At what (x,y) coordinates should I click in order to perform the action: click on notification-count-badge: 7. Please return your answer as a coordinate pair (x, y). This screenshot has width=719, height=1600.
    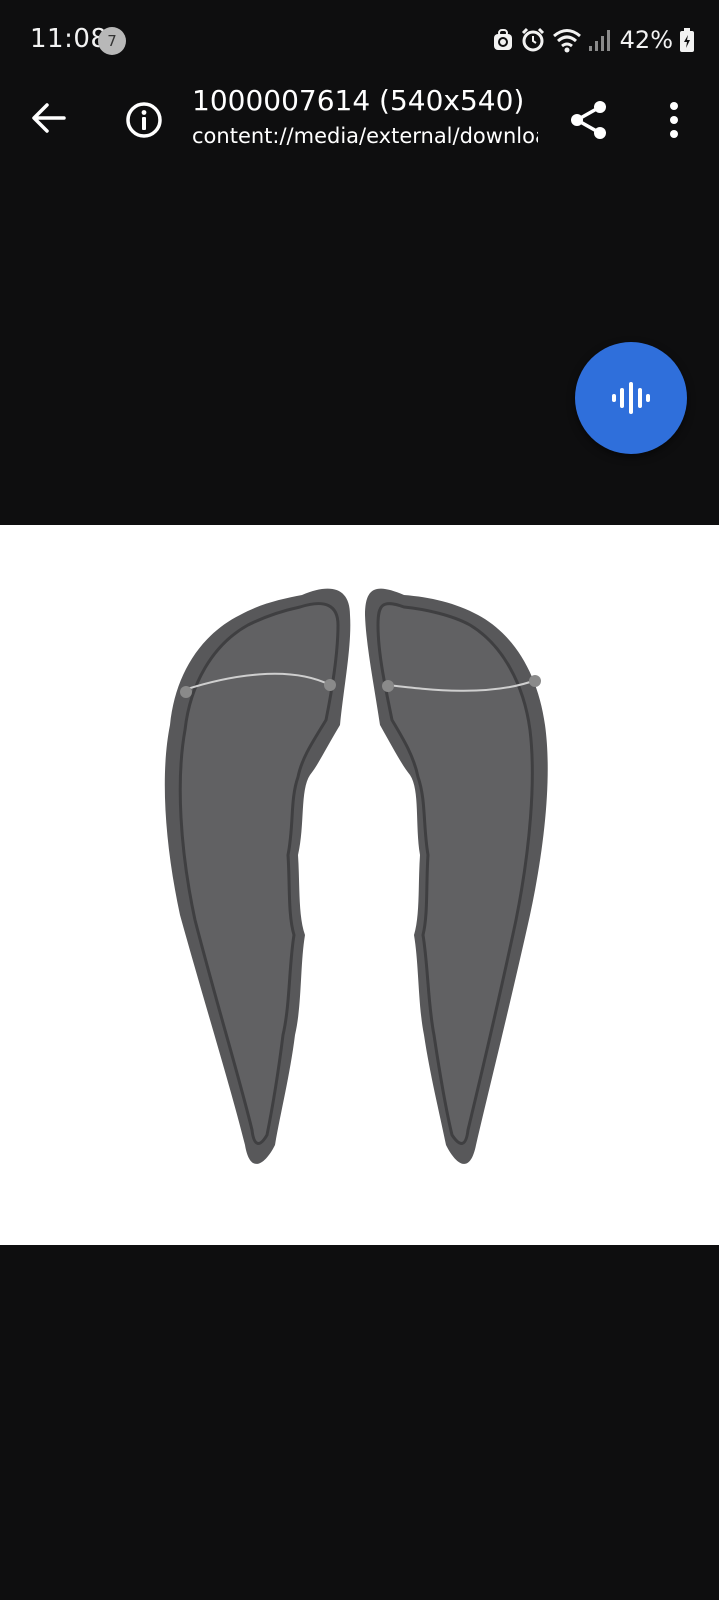
    Looking at the image, I should click on (112, 41).